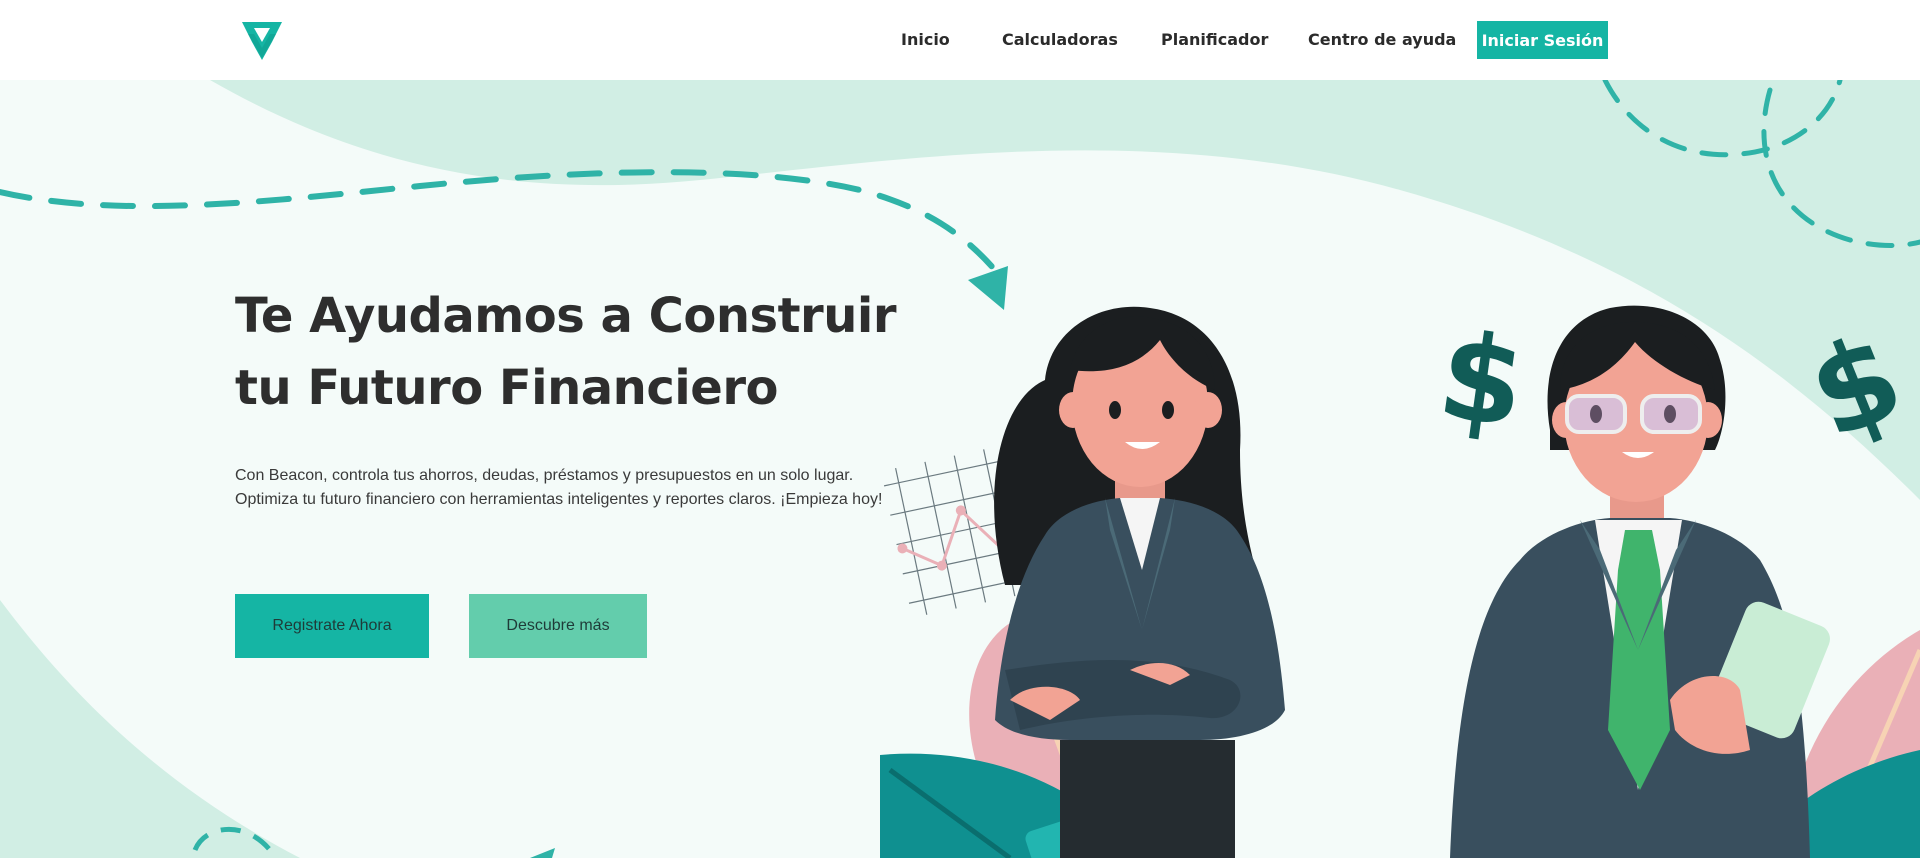 This screenshot has width=1920, height=858. Describe the element at coordinates (558, 626) in the screenshot. I see `discover-more-button: Descubre más` at that location.